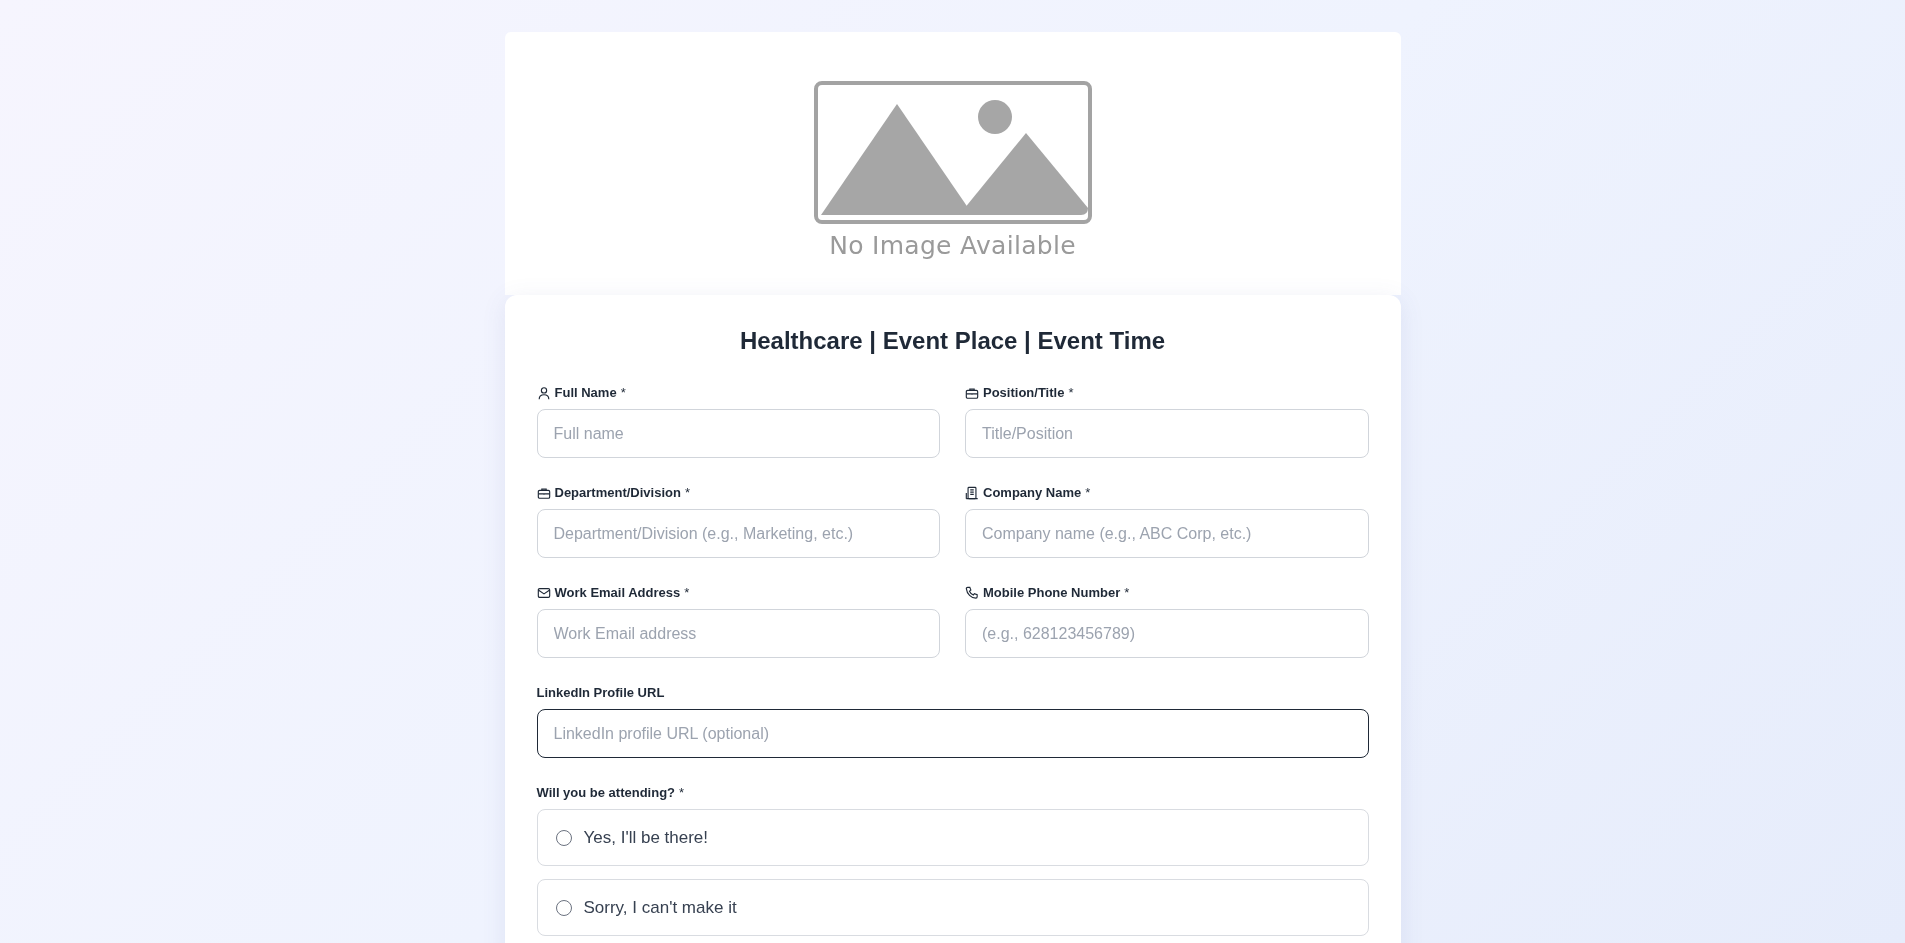 Image resolution: width=1905 pixels, height=943 pixels. I want to click on form-title: Healthcare | Event Place | Event Time, so click(952, 341).